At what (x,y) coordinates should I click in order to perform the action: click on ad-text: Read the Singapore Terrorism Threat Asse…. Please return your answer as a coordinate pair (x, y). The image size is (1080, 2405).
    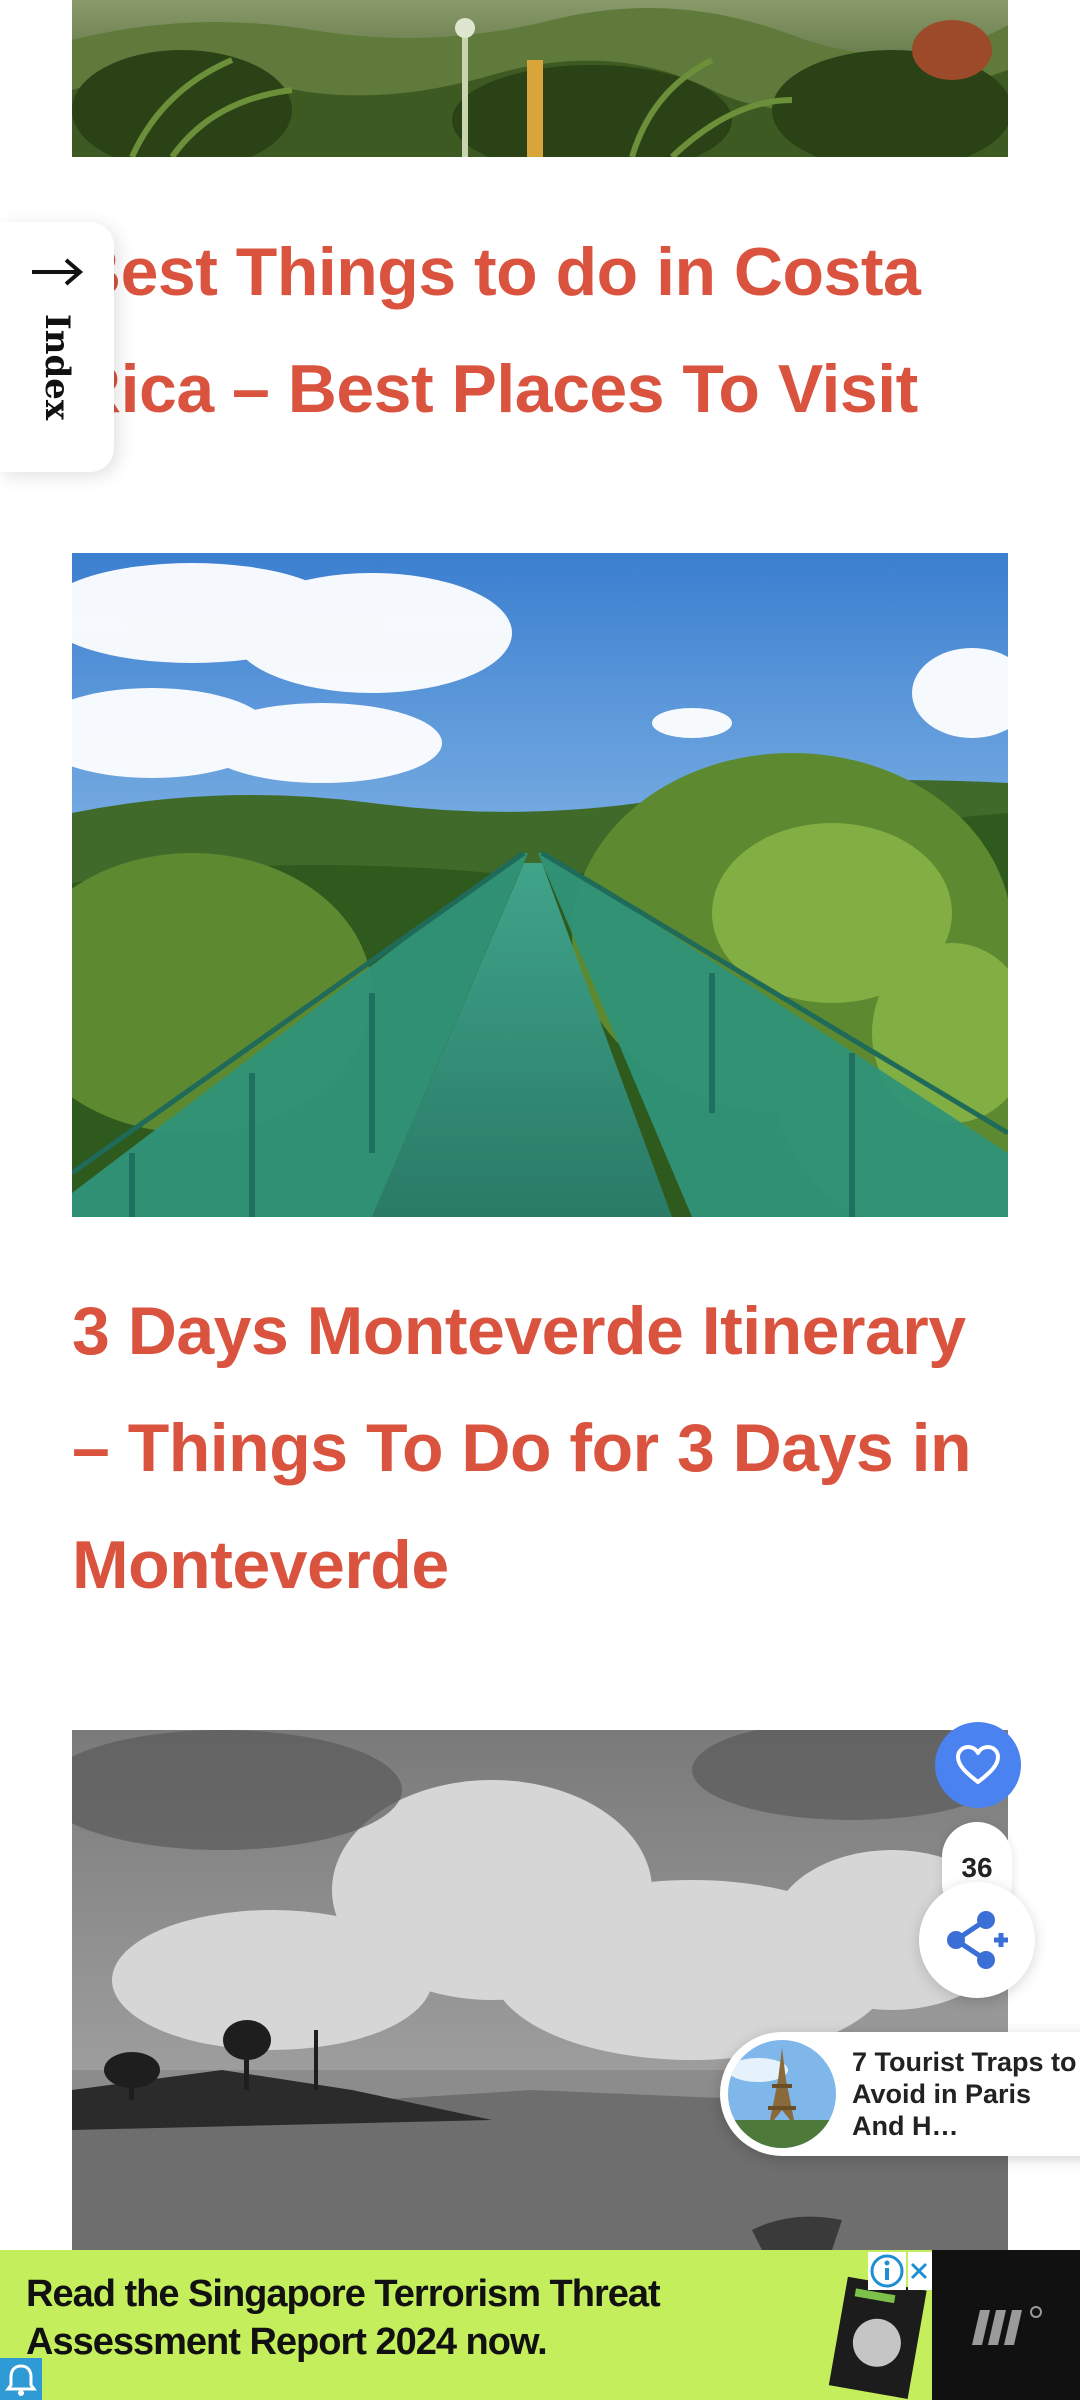
    Looking at the image, I should click on (406, 2318).